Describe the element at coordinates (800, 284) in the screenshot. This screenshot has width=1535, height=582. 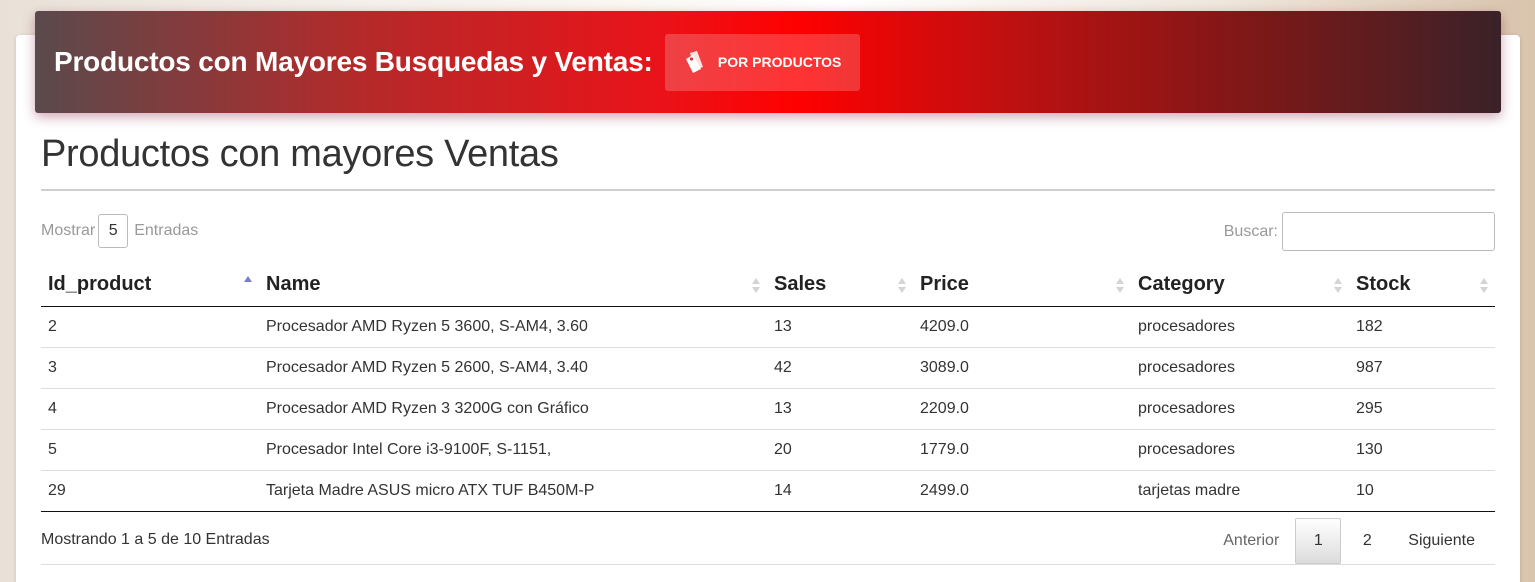
I see `column-header-label: Sales` at that location.